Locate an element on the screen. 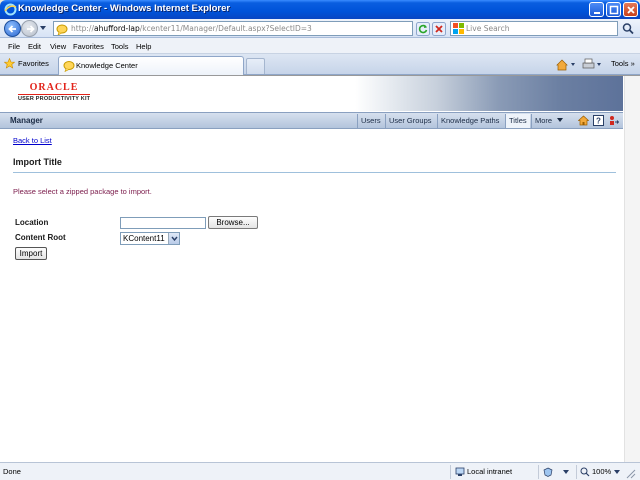  status-text: Done is located at coordinates (12, 471).